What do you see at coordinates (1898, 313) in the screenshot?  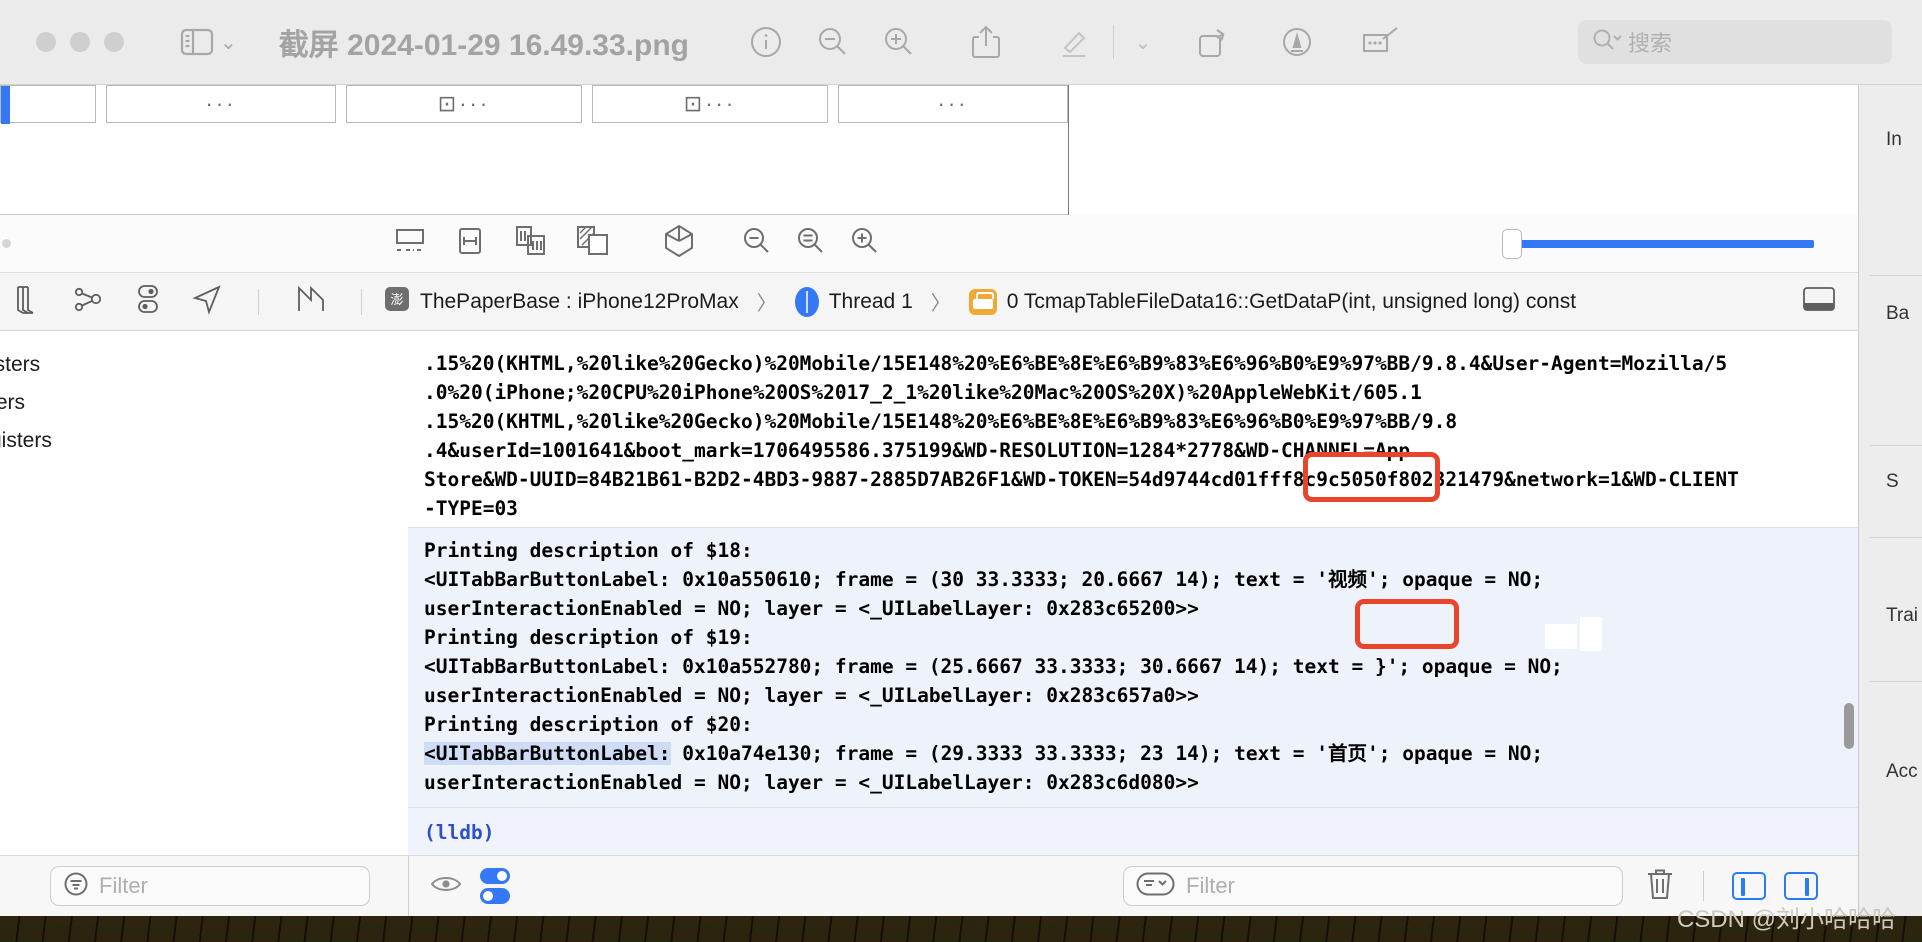 I see `inspector-label-ba: Ba` at bounding box center [1898, 313].